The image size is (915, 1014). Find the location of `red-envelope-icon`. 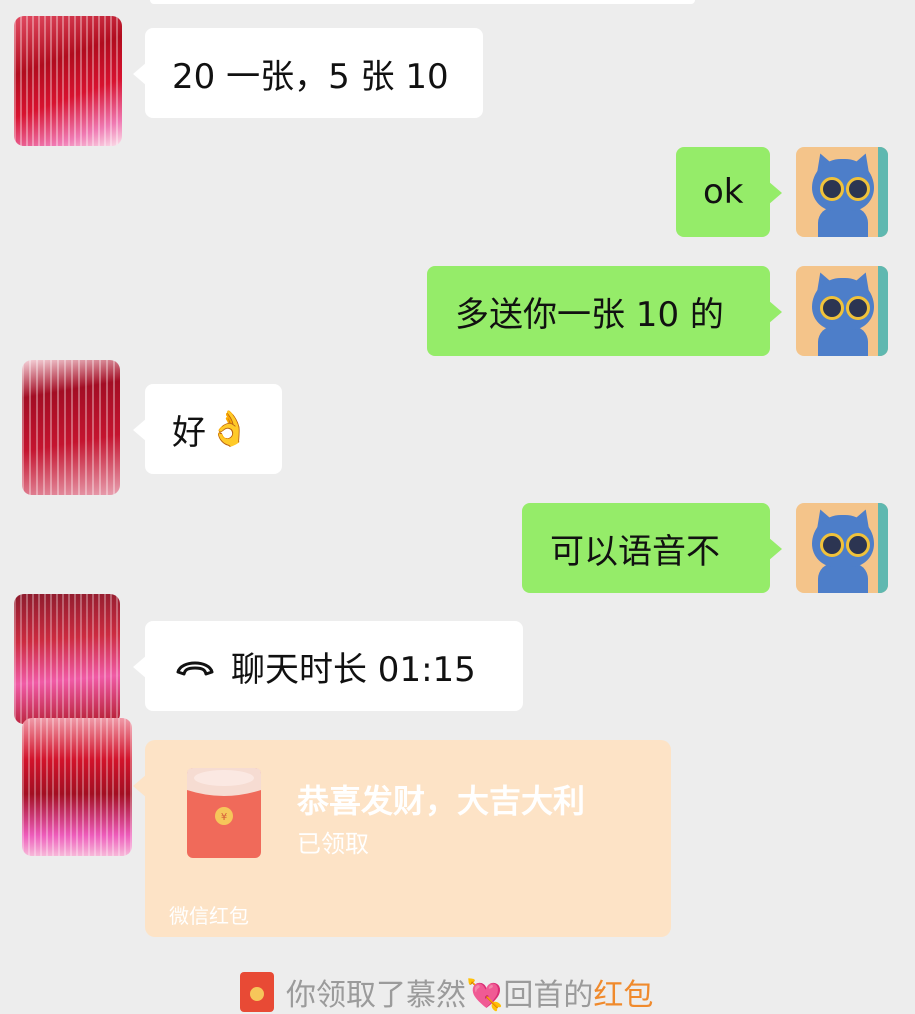

red-envelope-icon is located at coordinates (257, 992).